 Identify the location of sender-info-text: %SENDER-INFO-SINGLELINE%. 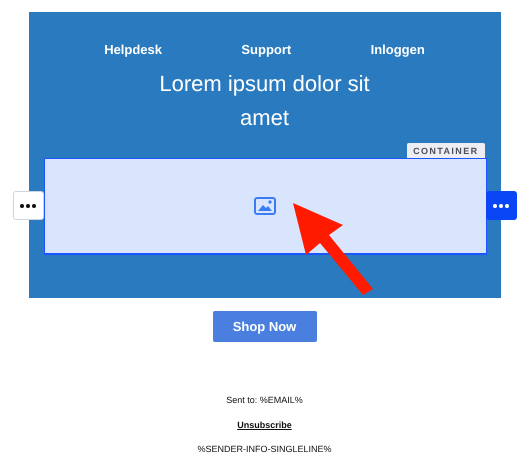
(264, 449).